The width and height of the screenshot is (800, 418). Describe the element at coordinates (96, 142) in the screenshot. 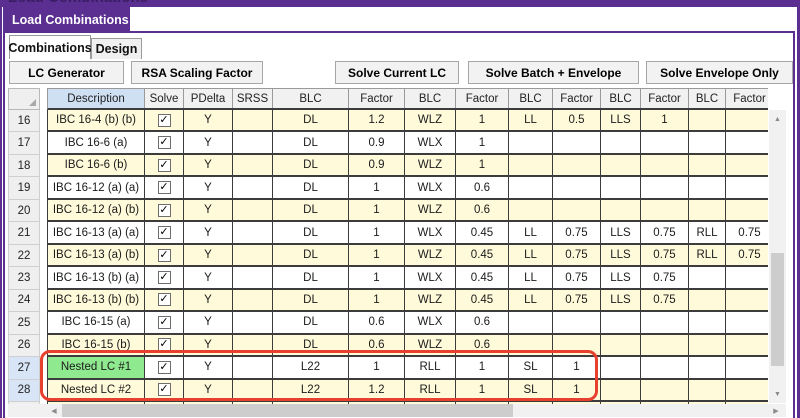

I see `cell-description: IBC 16-6 (a)` at that location.